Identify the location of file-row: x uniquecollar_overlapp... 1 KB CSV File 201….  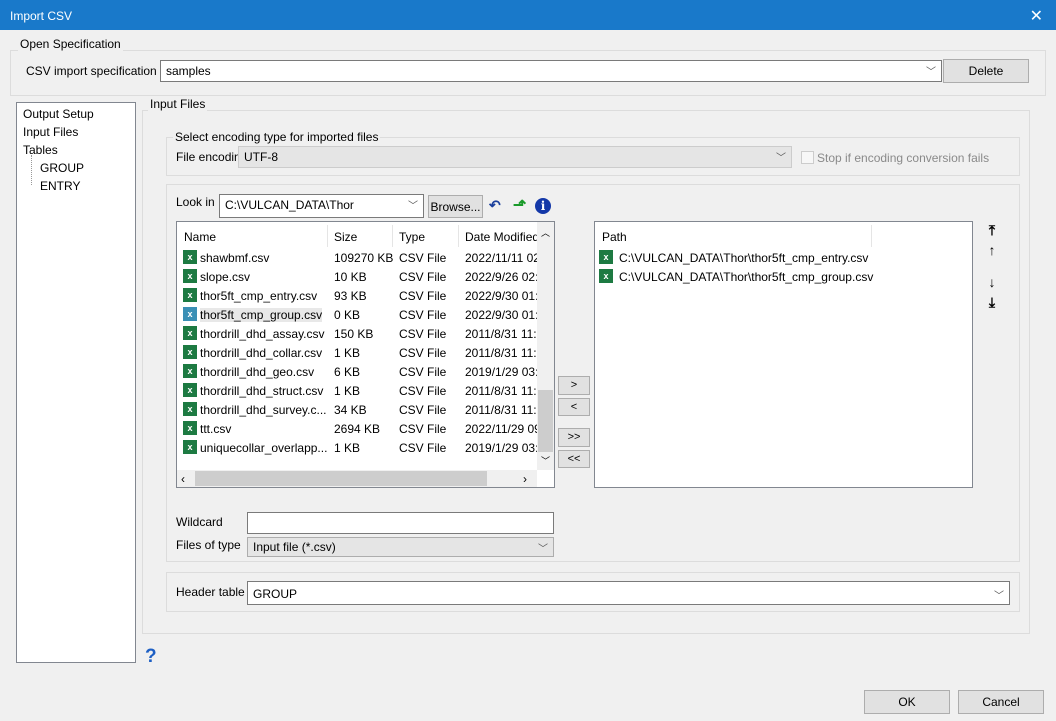
(359, 448).